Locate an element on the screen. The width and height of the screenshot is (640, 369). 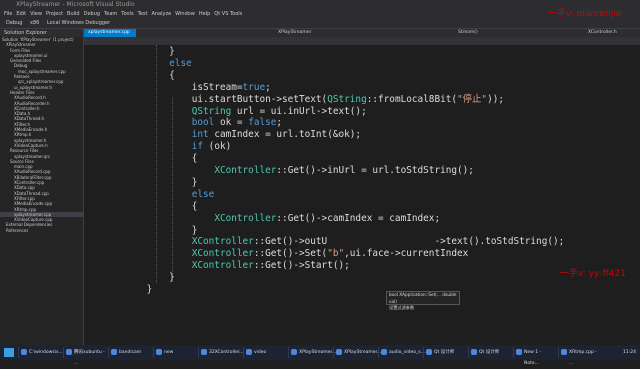
watermark-right: 一手v: yy-ff421 is located at coordinates (593, 274).